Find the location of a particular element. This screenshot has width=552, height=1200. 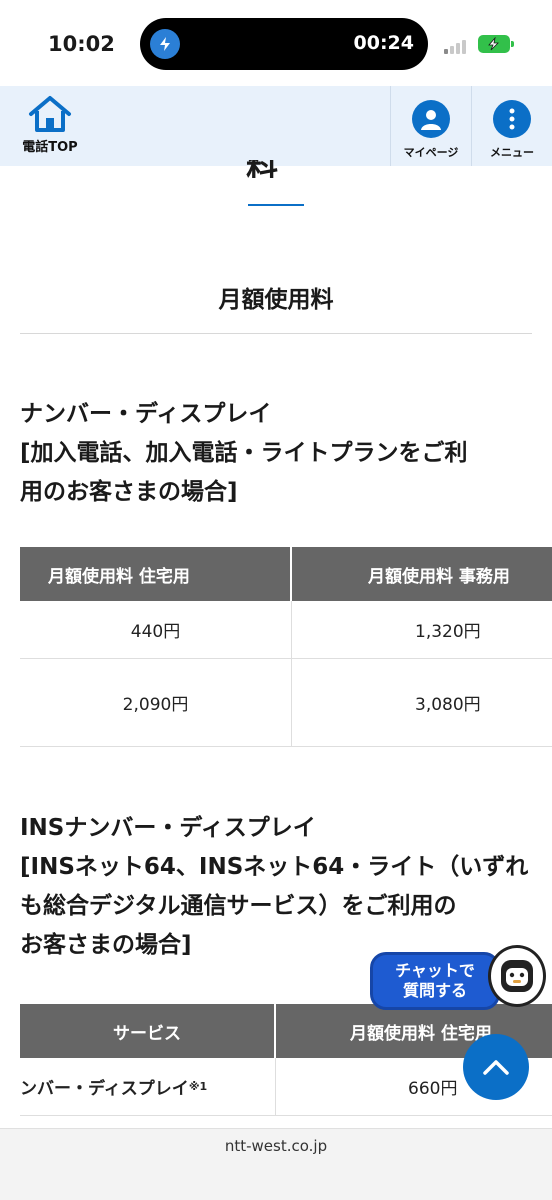

table-row: 440円 1,320円 is located at coordinates (286, 630).